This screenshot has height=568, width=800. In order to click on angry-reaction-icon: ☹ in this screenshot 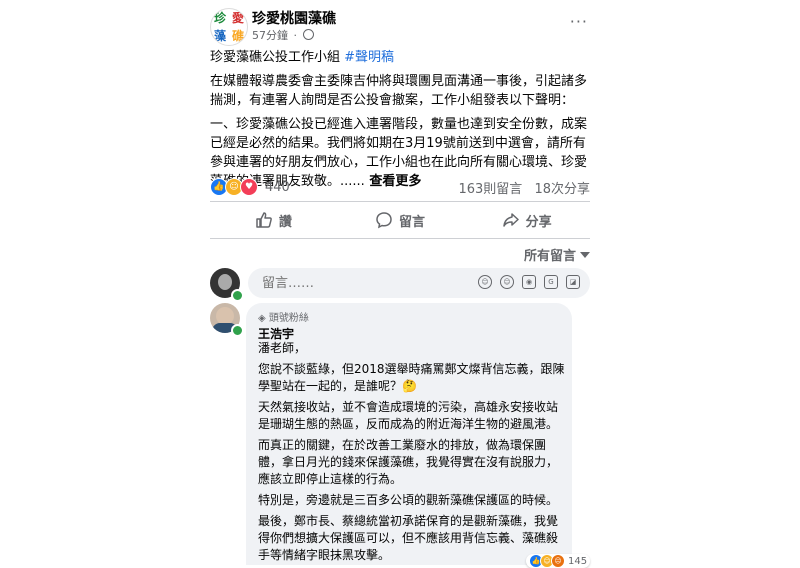, I will do `click(558, 561)`.